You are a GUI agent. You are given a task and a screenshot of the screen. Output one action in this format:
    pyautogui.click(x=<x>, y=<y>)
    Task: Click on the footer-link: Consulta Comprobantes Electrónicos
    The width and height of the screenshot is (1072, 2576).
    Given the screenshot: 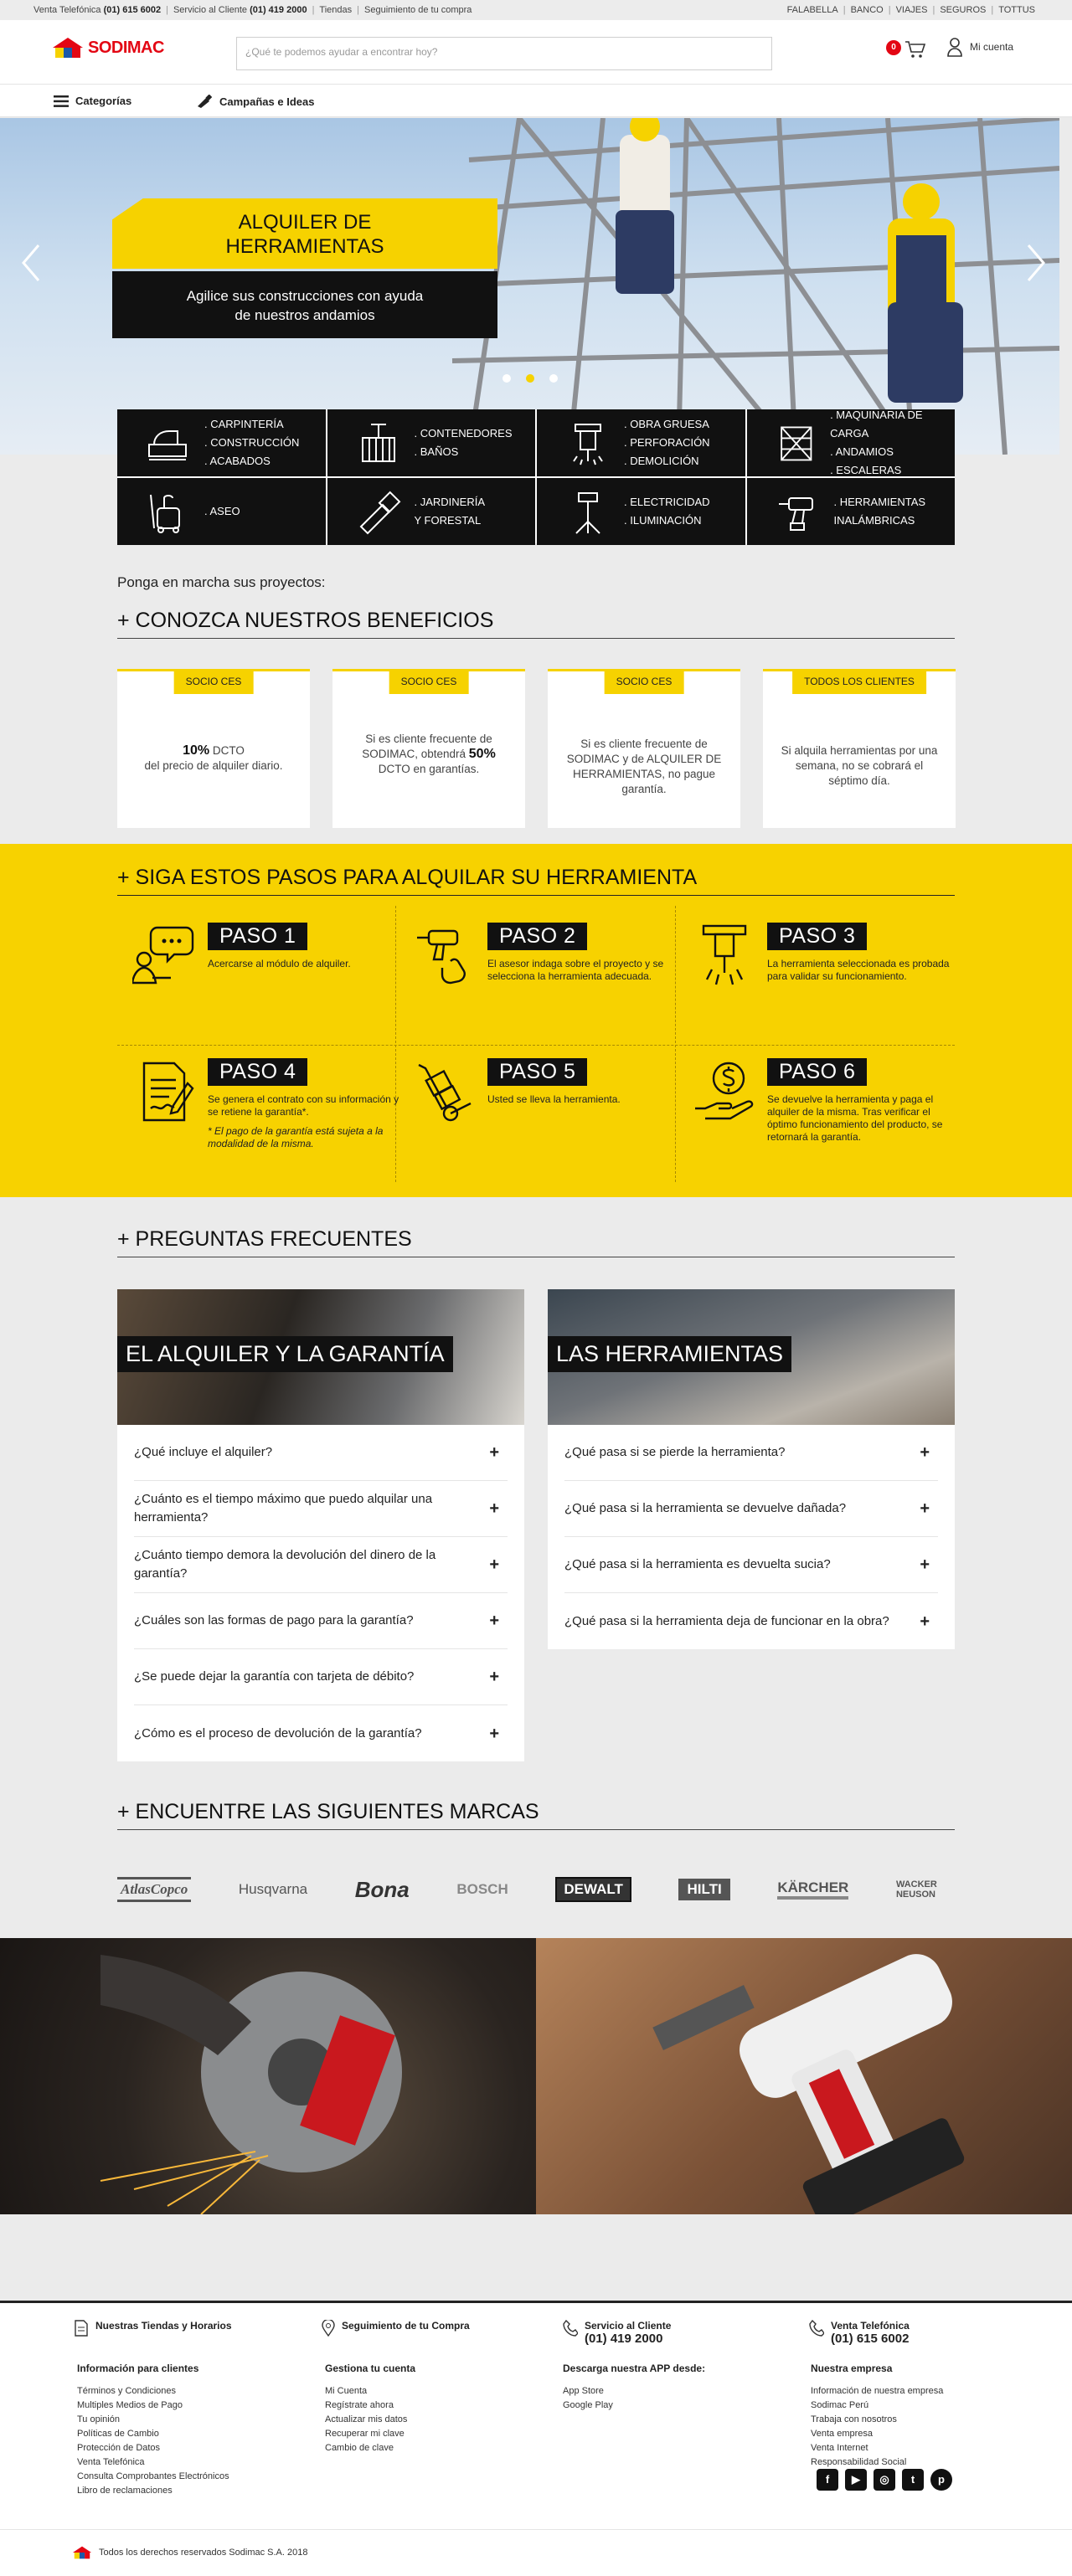 What is the action you would take?
    pyautogui.click(x=153, y=2477)
    